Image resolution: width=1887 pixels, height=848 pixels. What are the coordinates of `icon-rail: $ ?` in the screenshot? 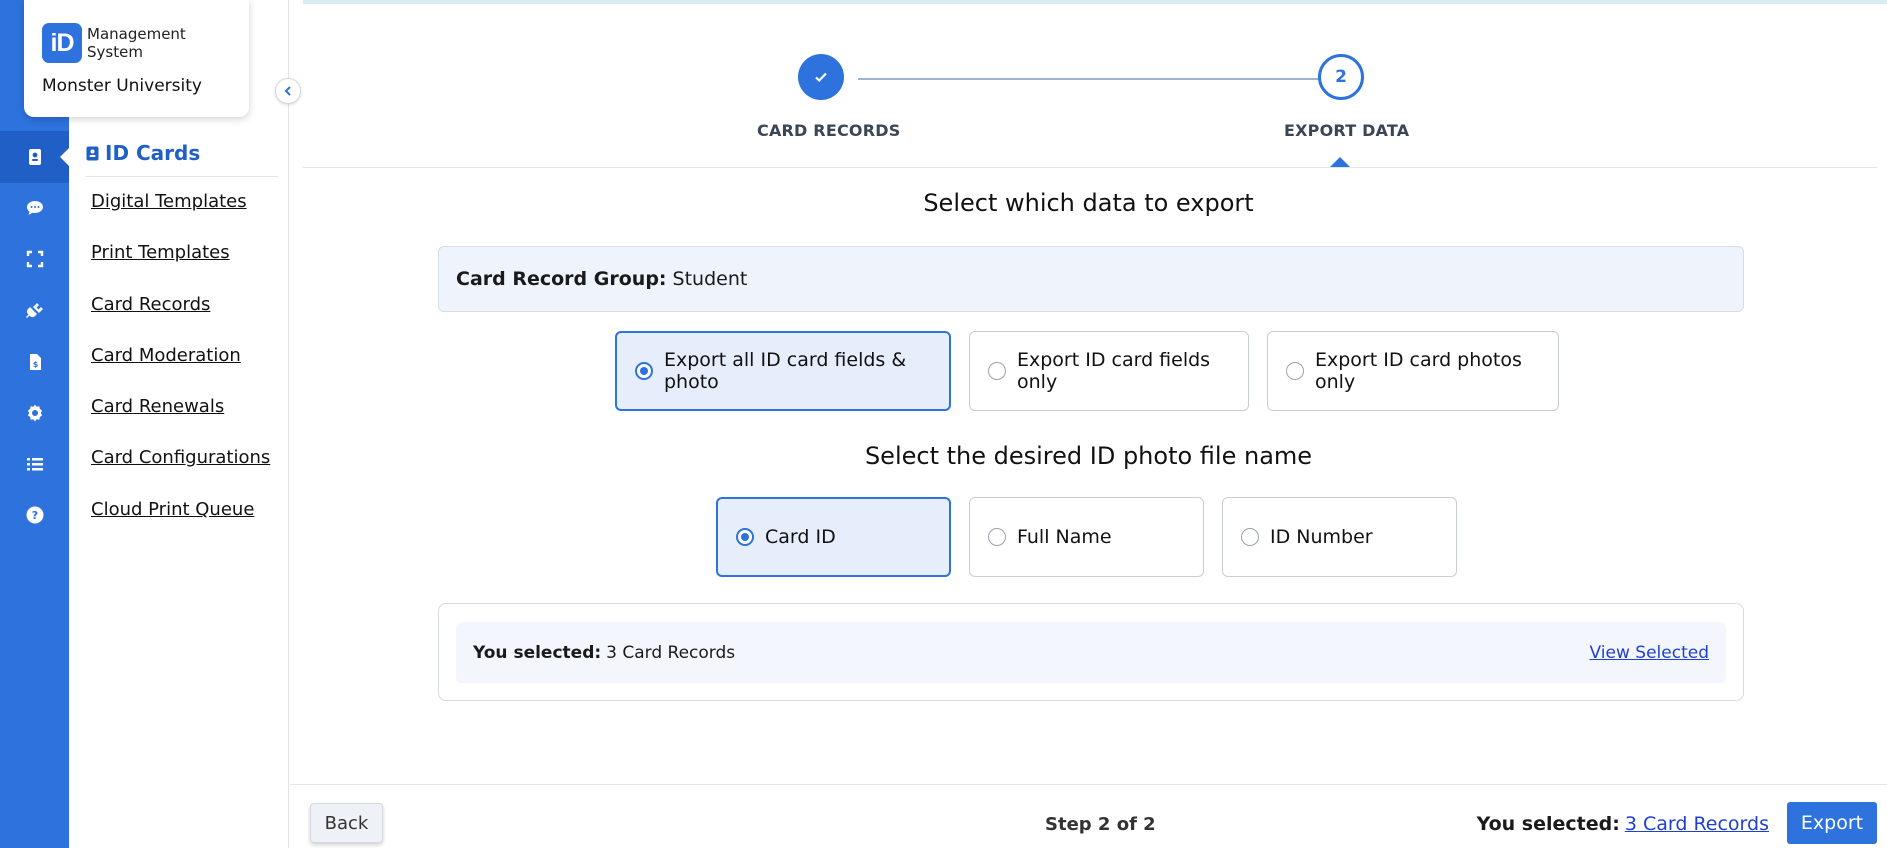 It's located at (34, 424).